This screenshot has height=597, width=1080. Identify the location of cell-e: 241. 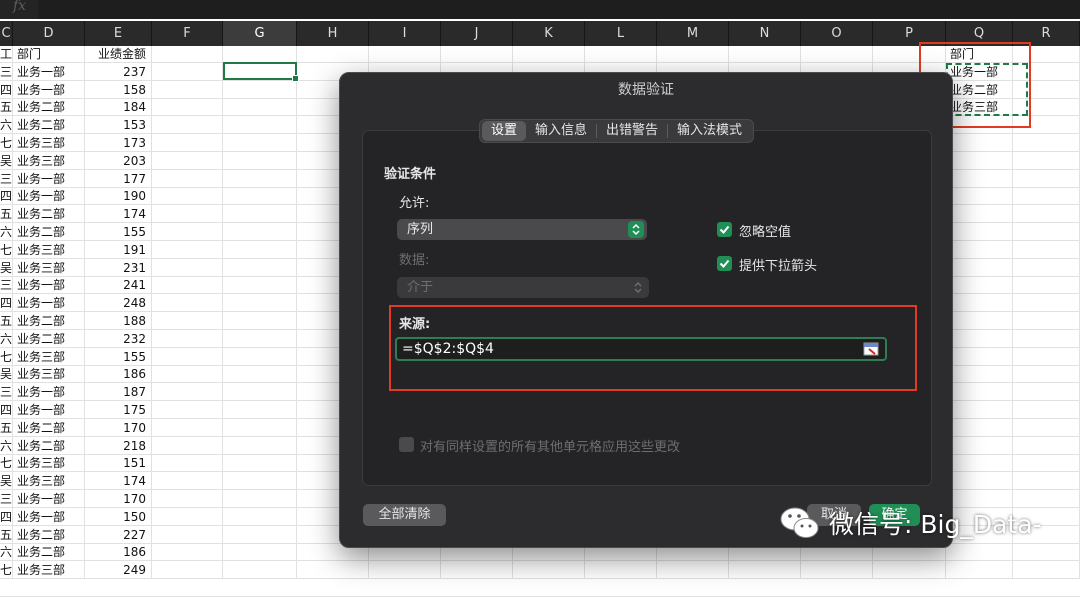
(117, 285).